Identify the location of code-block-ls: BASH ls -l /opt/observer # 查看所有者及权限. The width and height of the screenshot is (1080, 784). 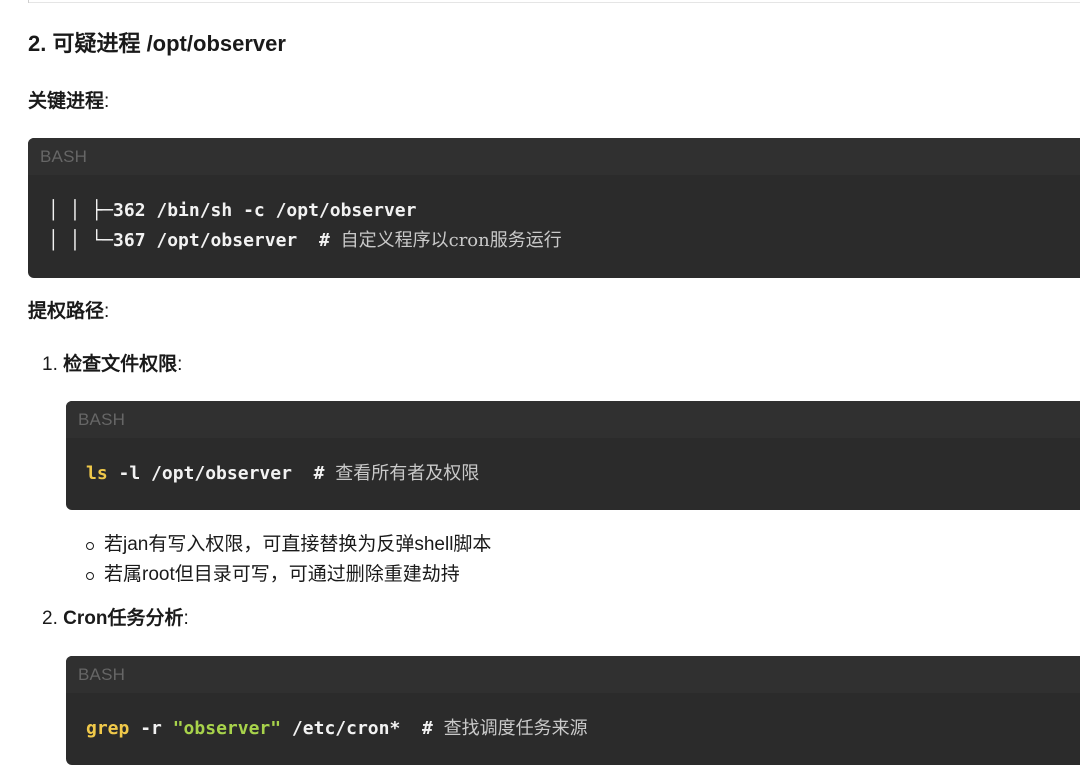
(573, 455).